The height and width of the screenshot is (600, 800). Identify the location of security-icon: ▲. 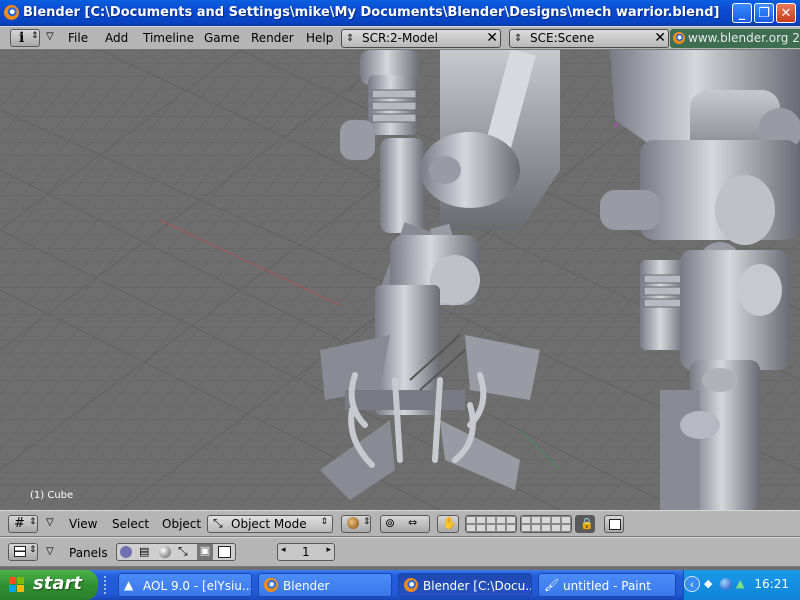
(740, 583).